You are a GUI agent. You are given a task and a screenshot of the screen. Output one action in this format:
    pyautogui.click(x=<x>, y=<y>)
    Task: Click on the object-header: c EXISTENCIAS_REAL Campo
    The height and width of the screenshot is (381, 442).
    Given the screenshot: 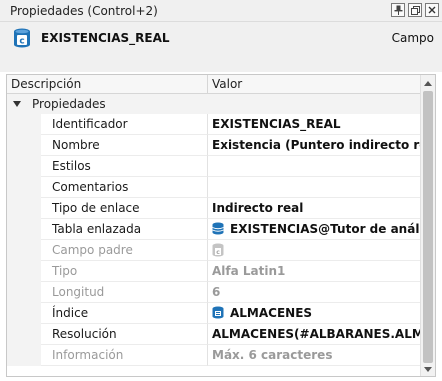 What is the action you would take?
    pyautogui.click(x=221, y=47)
    